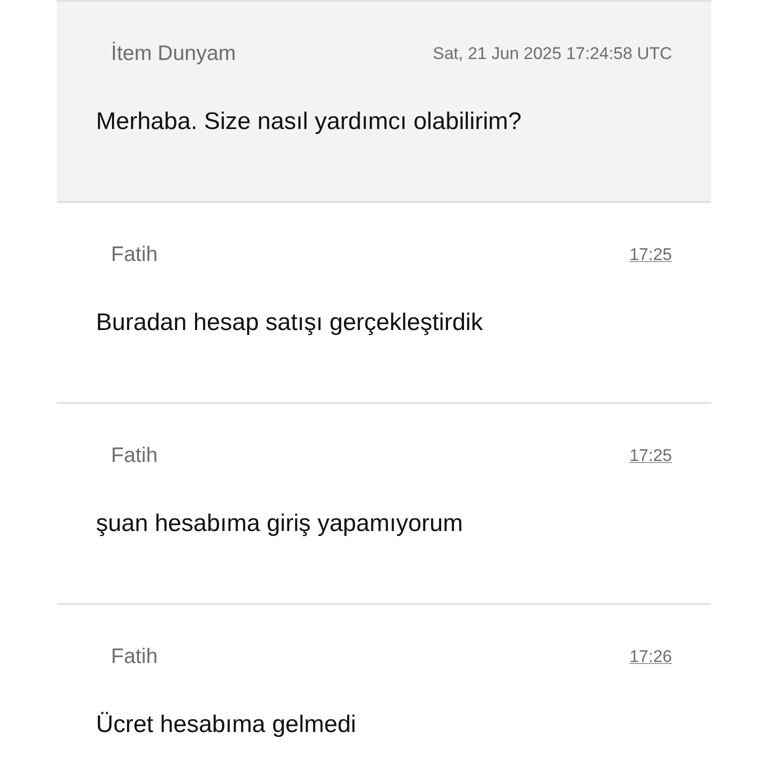 The height and width of the screenshot is (768, 768). Describe the element at coordinates (227, 725) in the screenshot. I see `message-text: Ücret hesabıma gelmedi` at that location.